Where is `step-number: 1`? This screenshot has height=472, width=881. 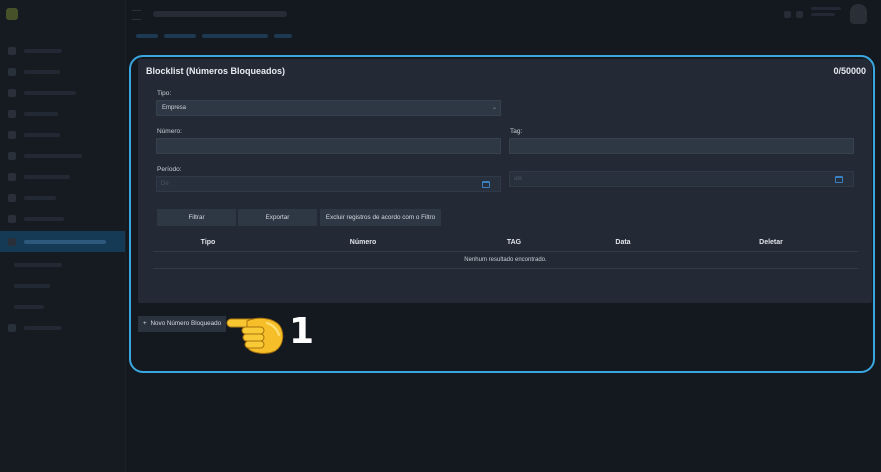
step-number: 1 is located at coordinates (302, 331).